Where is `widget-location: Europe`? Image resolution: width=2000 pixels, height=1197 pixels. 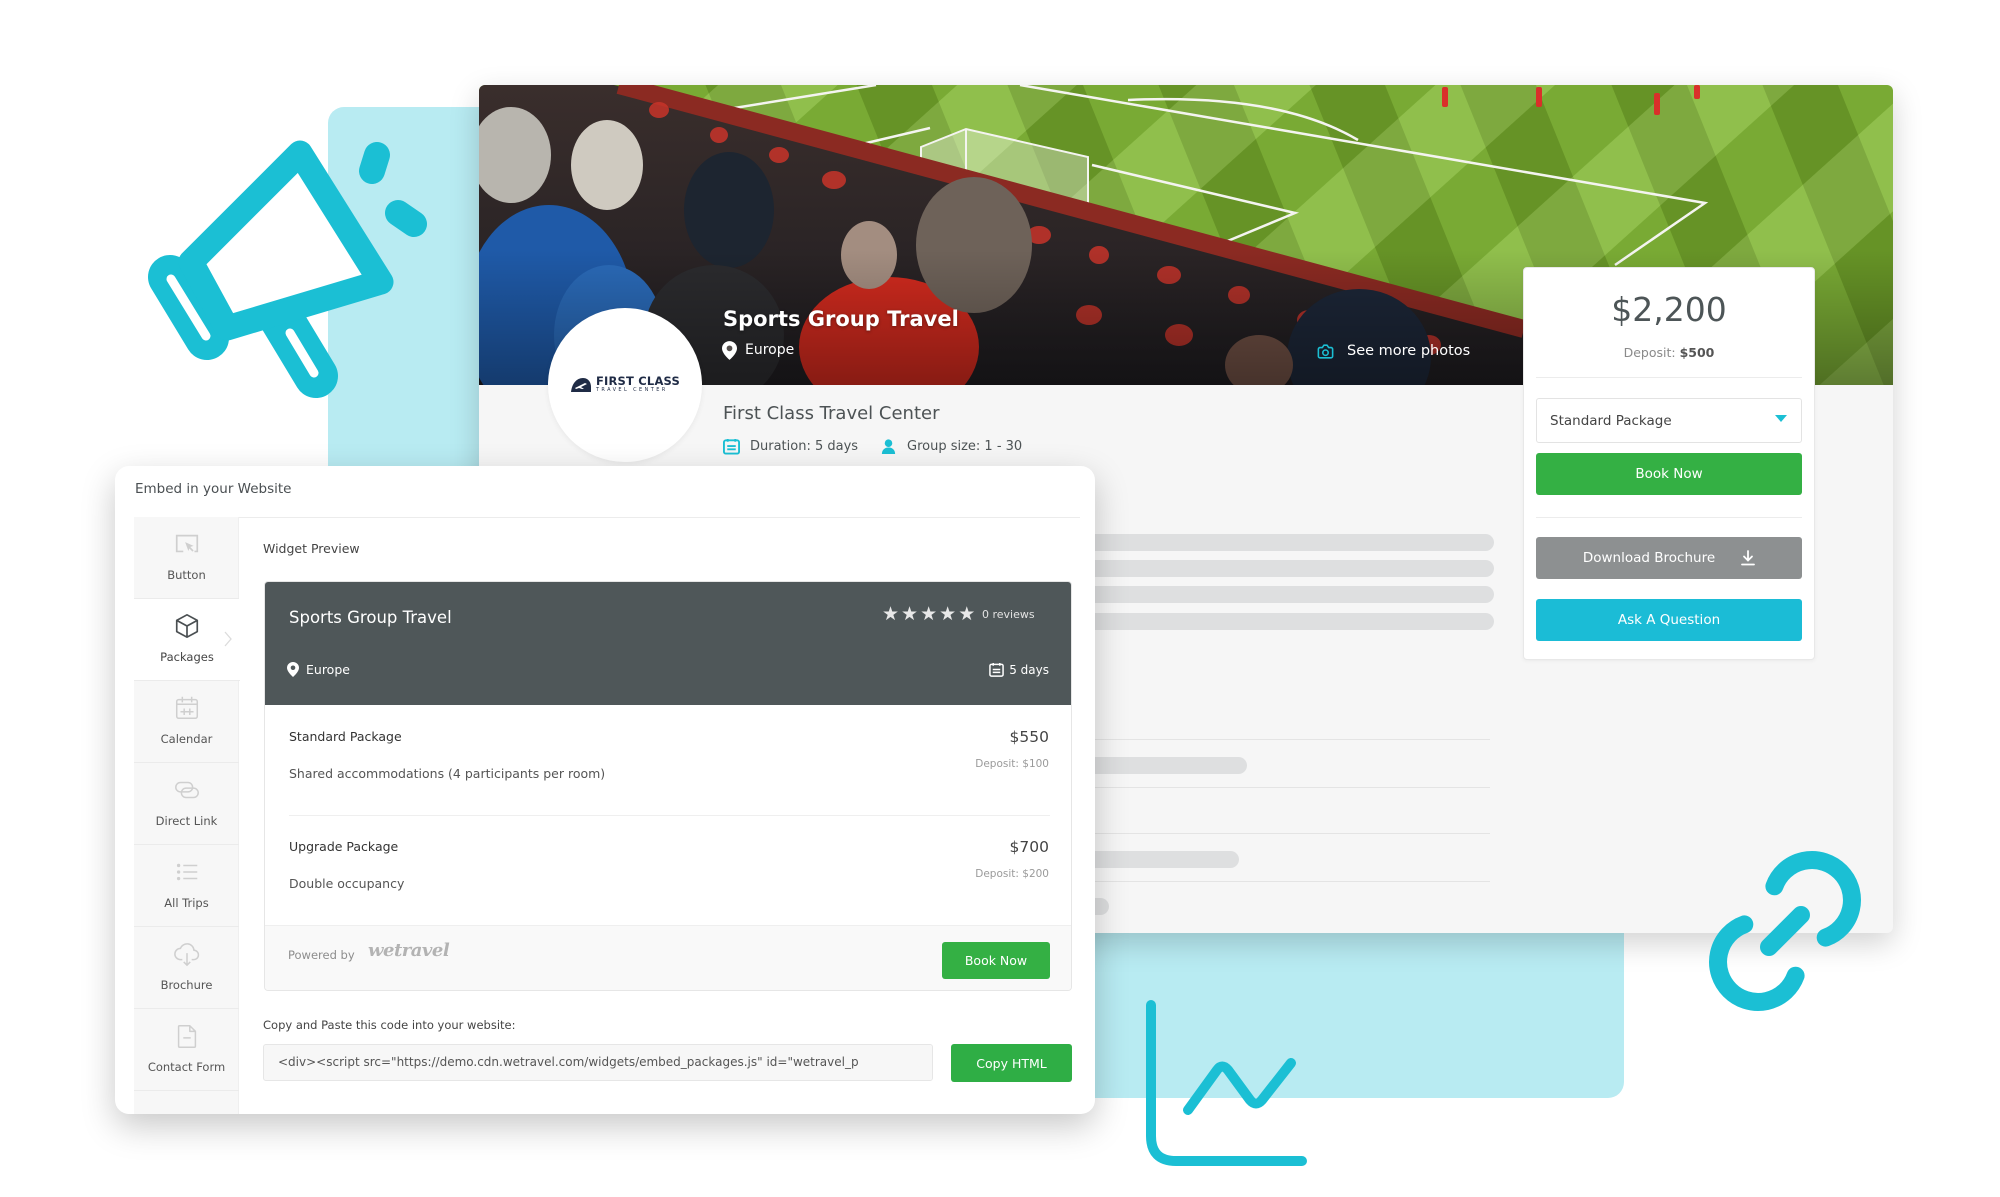
widget-location: Europe is located at coordinates (318, 669).